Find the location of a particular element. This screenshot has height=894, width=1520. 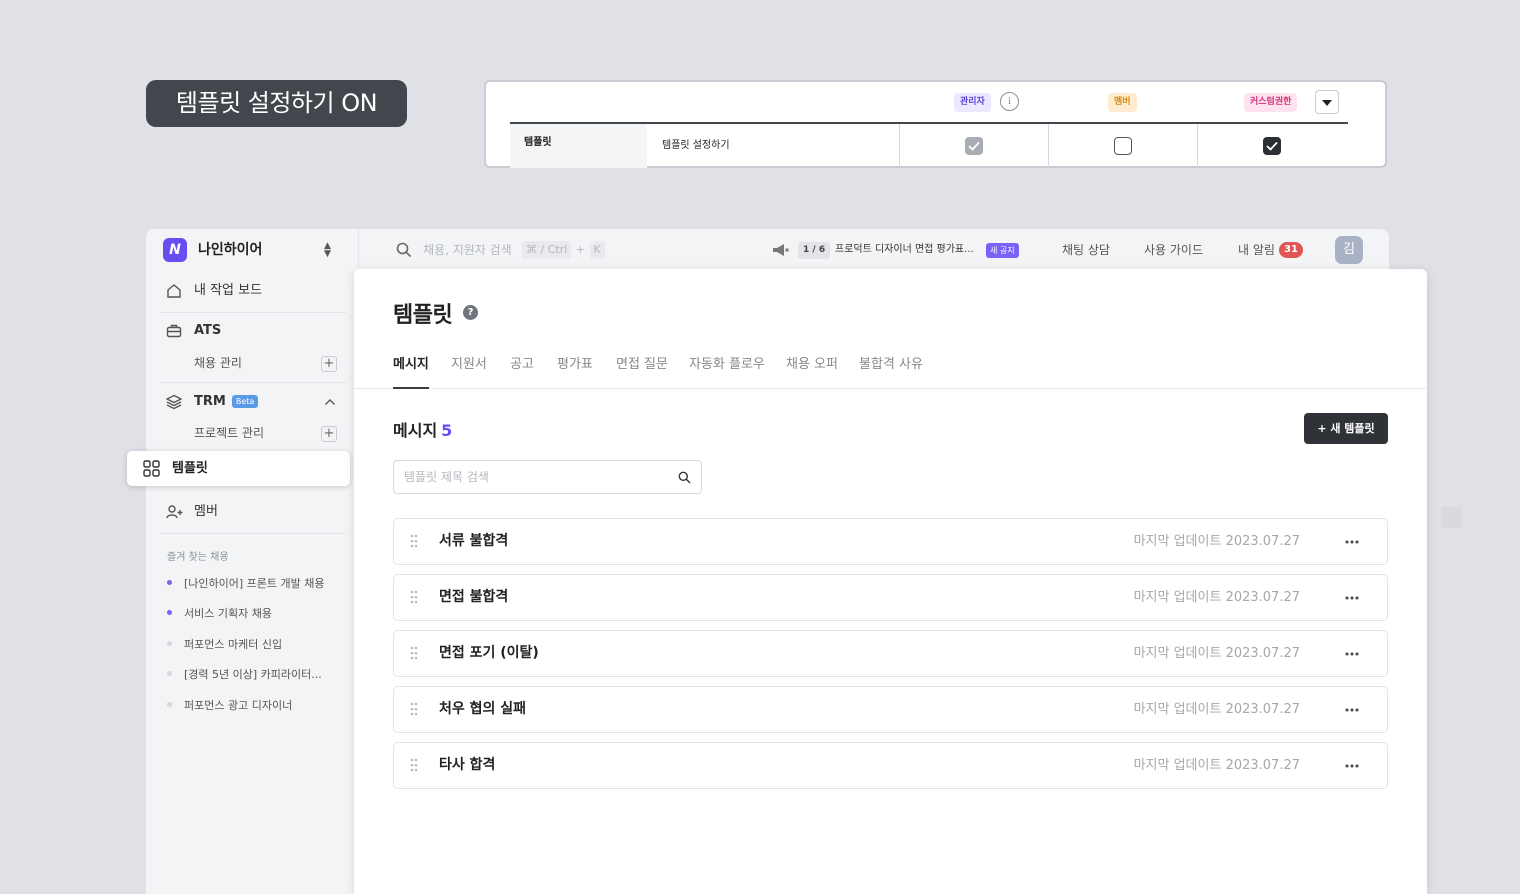

info-icon: i is located at coordinates (1009, 101).